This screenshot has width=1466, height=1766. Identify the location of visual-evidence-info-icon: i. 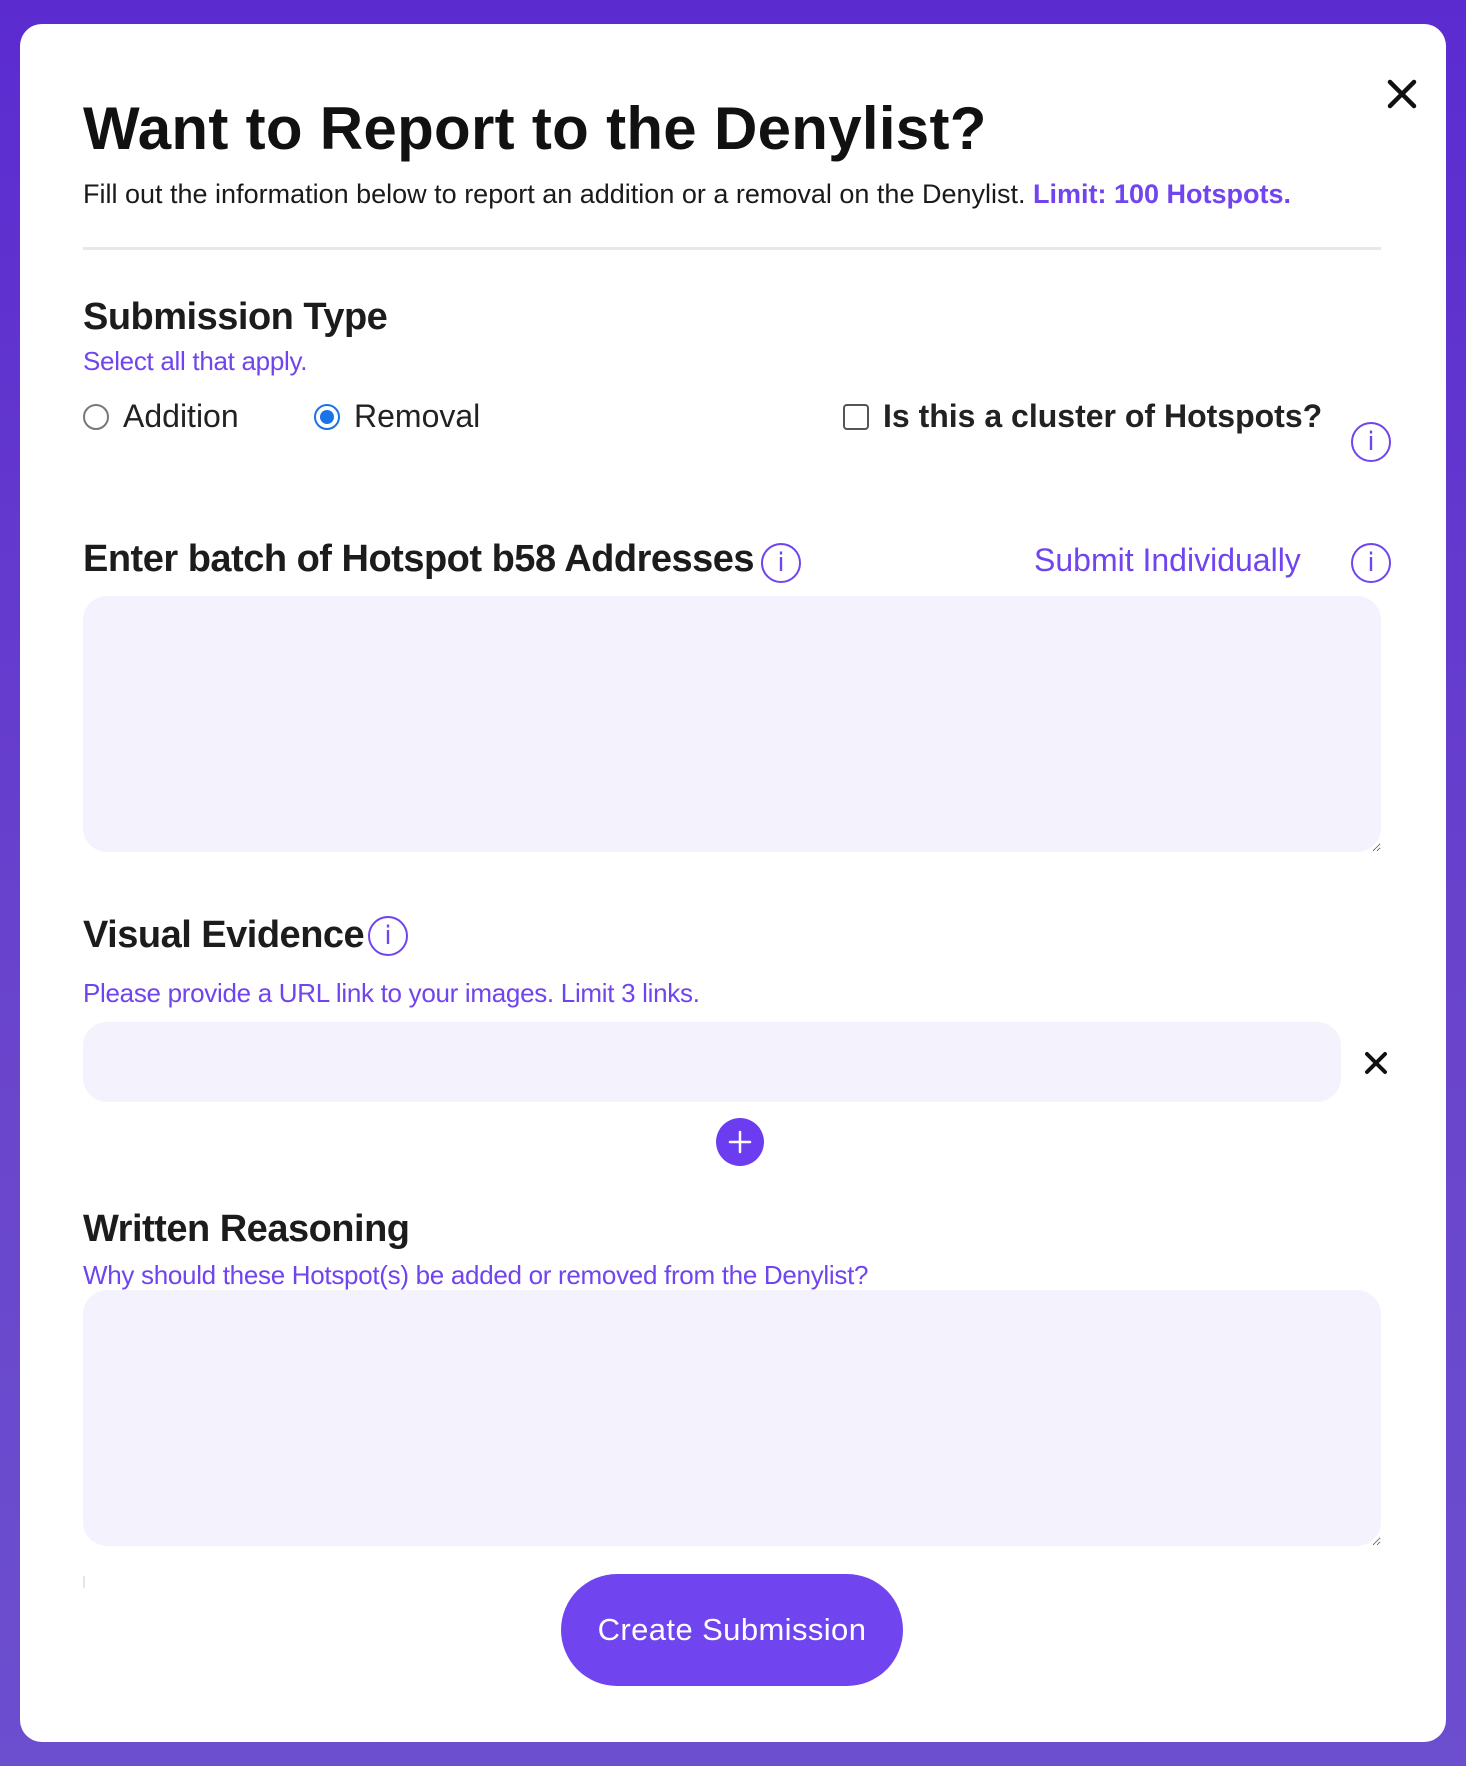
(388, 936).